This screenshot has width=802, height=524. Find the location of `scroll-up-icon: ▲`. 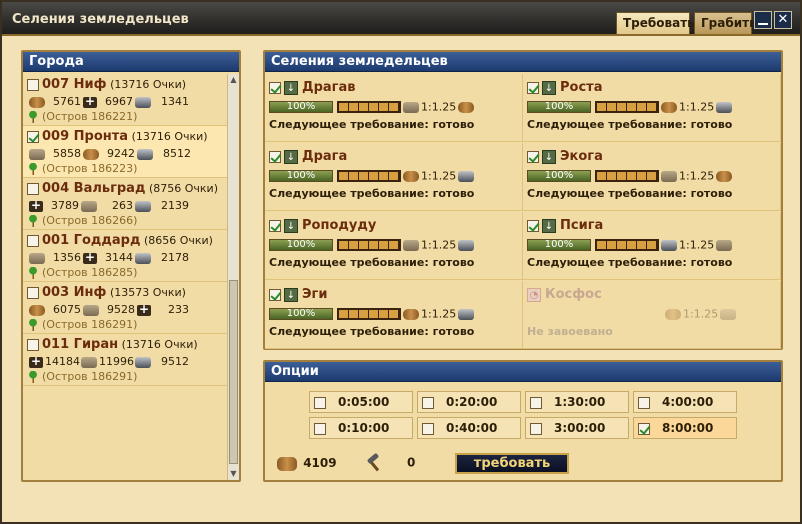

scroll-up-icon: ▲ is located at coordinates (233, 80).